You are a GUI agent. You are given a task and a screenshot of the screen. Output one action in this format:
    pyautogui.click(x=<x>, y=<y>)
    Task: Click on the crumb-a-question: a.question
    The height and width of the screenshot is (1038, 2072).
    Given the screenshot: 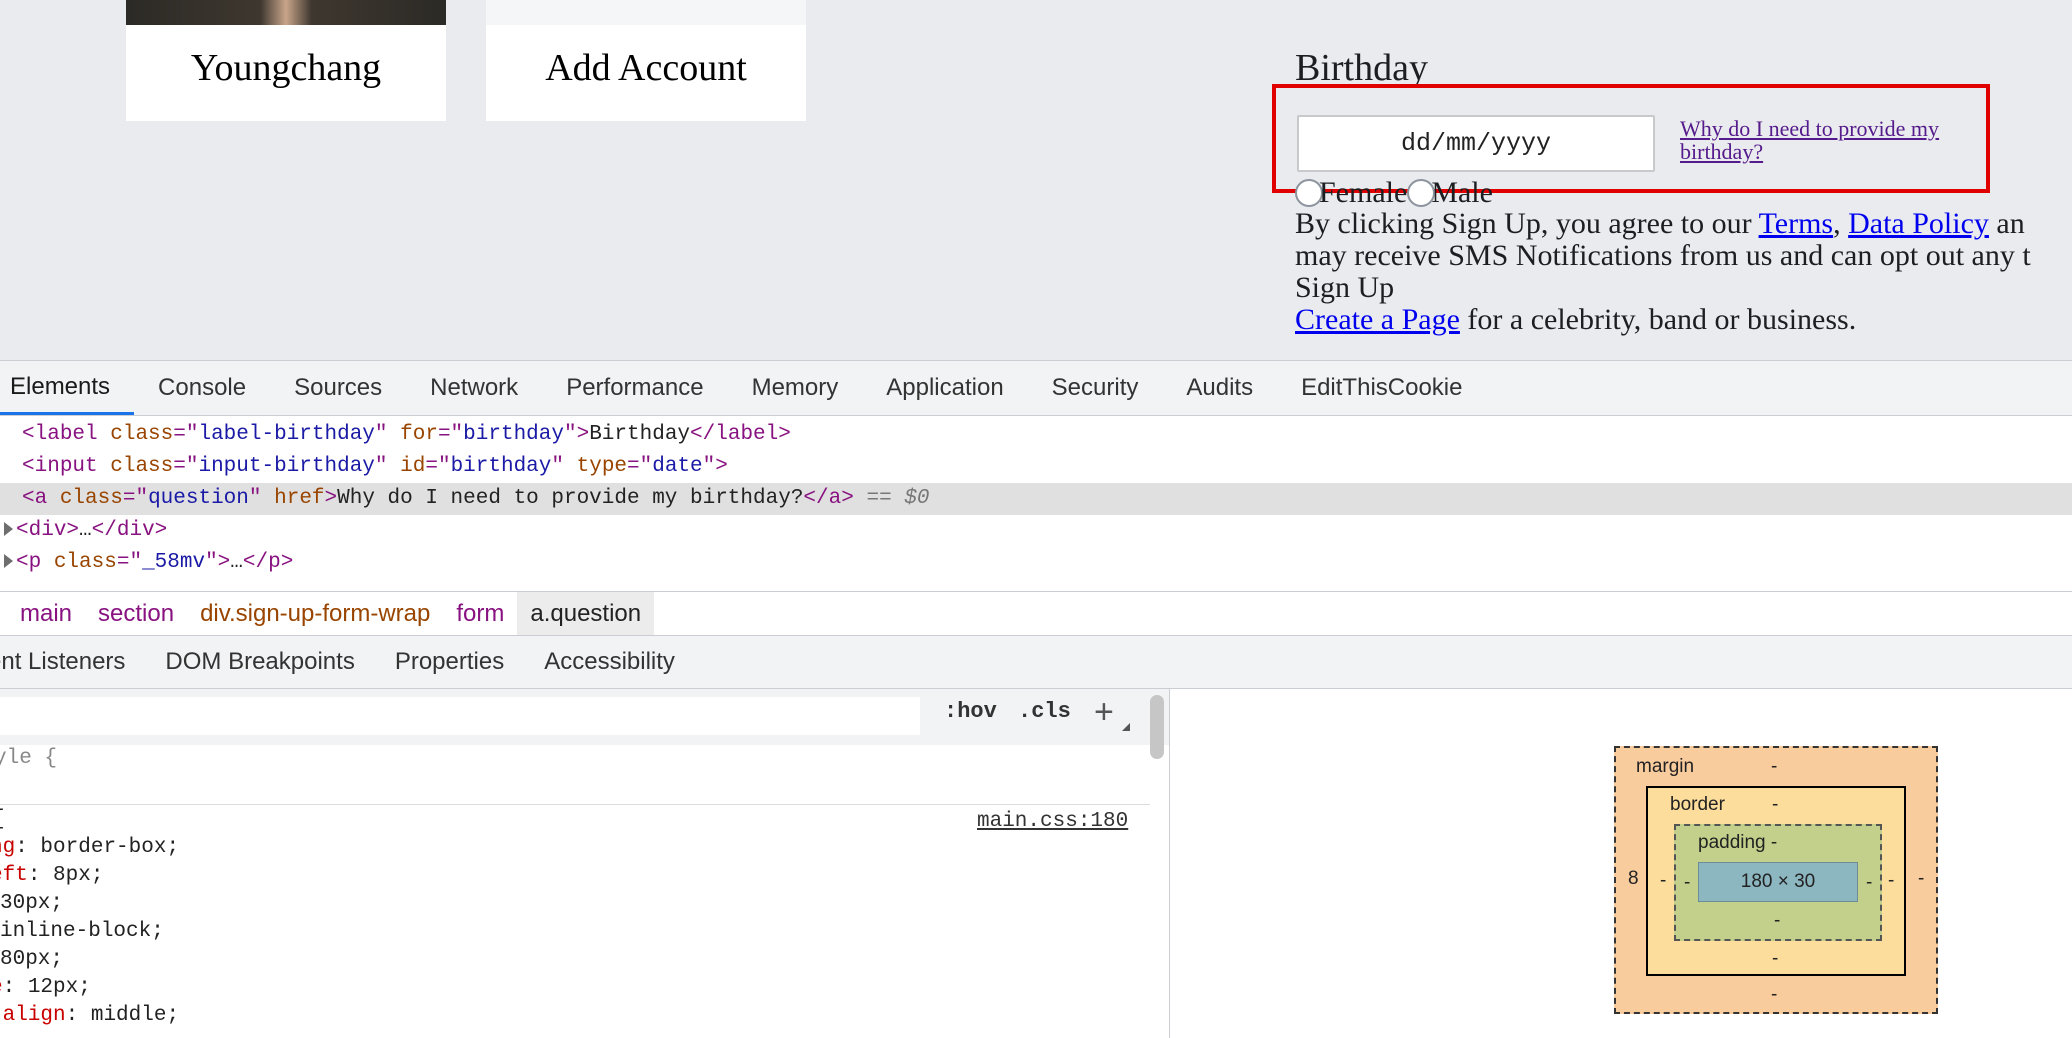 What is the action you would take?
    pyautogui.click(x=586, y=613)
    